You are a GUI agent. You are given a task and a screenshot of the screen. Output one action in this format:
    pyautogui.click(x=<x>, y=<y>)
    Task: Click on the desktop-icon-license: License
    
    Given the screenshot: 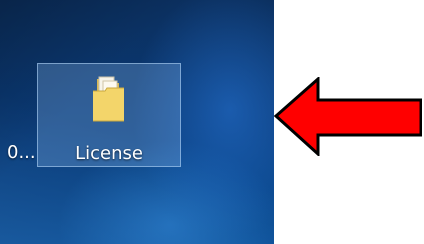 What is the action you would take?
    pyautogui.click(x=109, y=115)
    